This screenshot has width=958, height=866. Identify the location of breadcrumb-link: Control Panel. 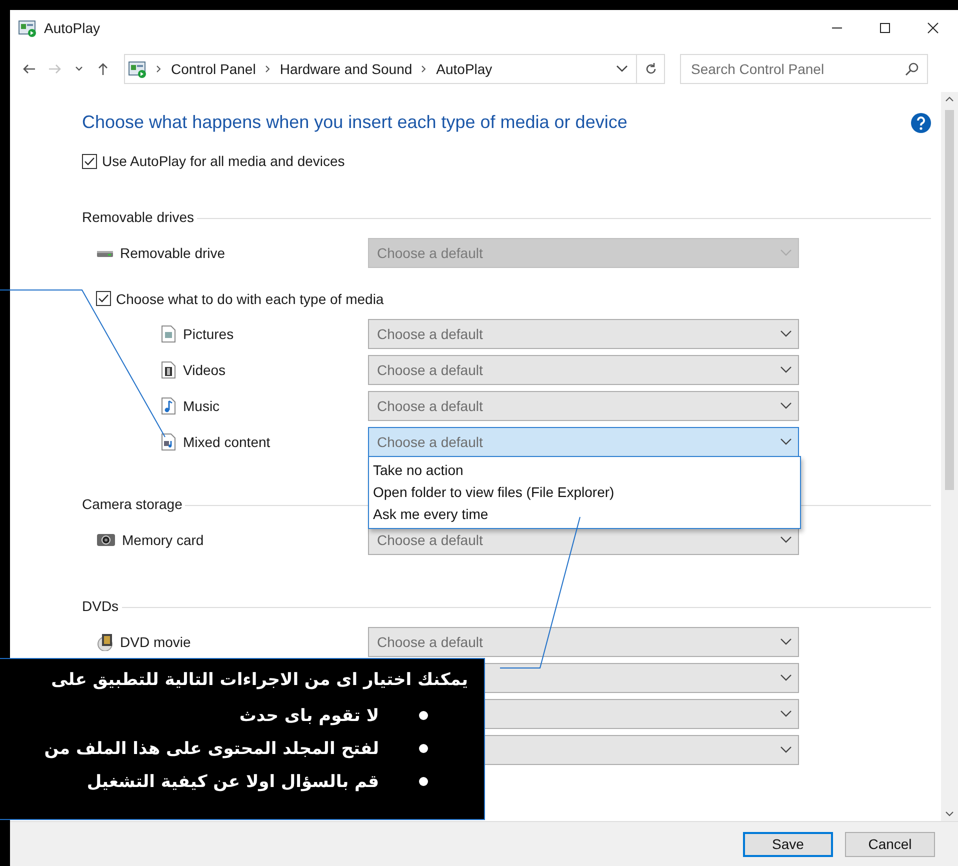
(213, 69).